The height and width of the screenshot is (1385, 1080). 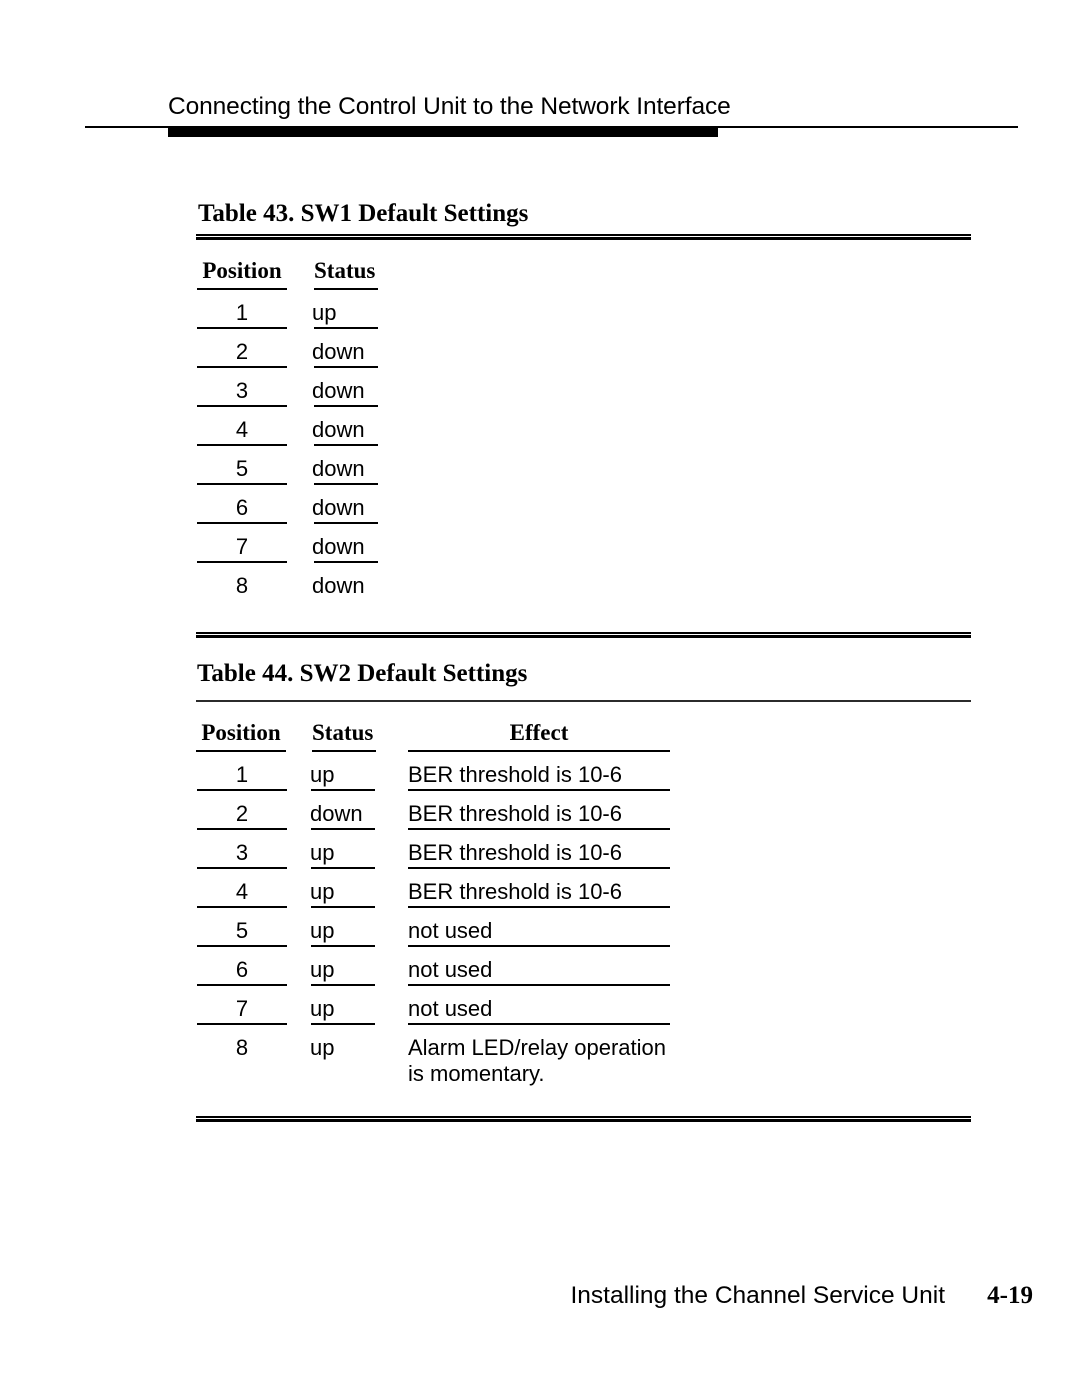 What do you see at coordinates (1010, 1295) in the screenshot?
I see `footer-page-number: 4-19` at bounding box center [1010, 1295].